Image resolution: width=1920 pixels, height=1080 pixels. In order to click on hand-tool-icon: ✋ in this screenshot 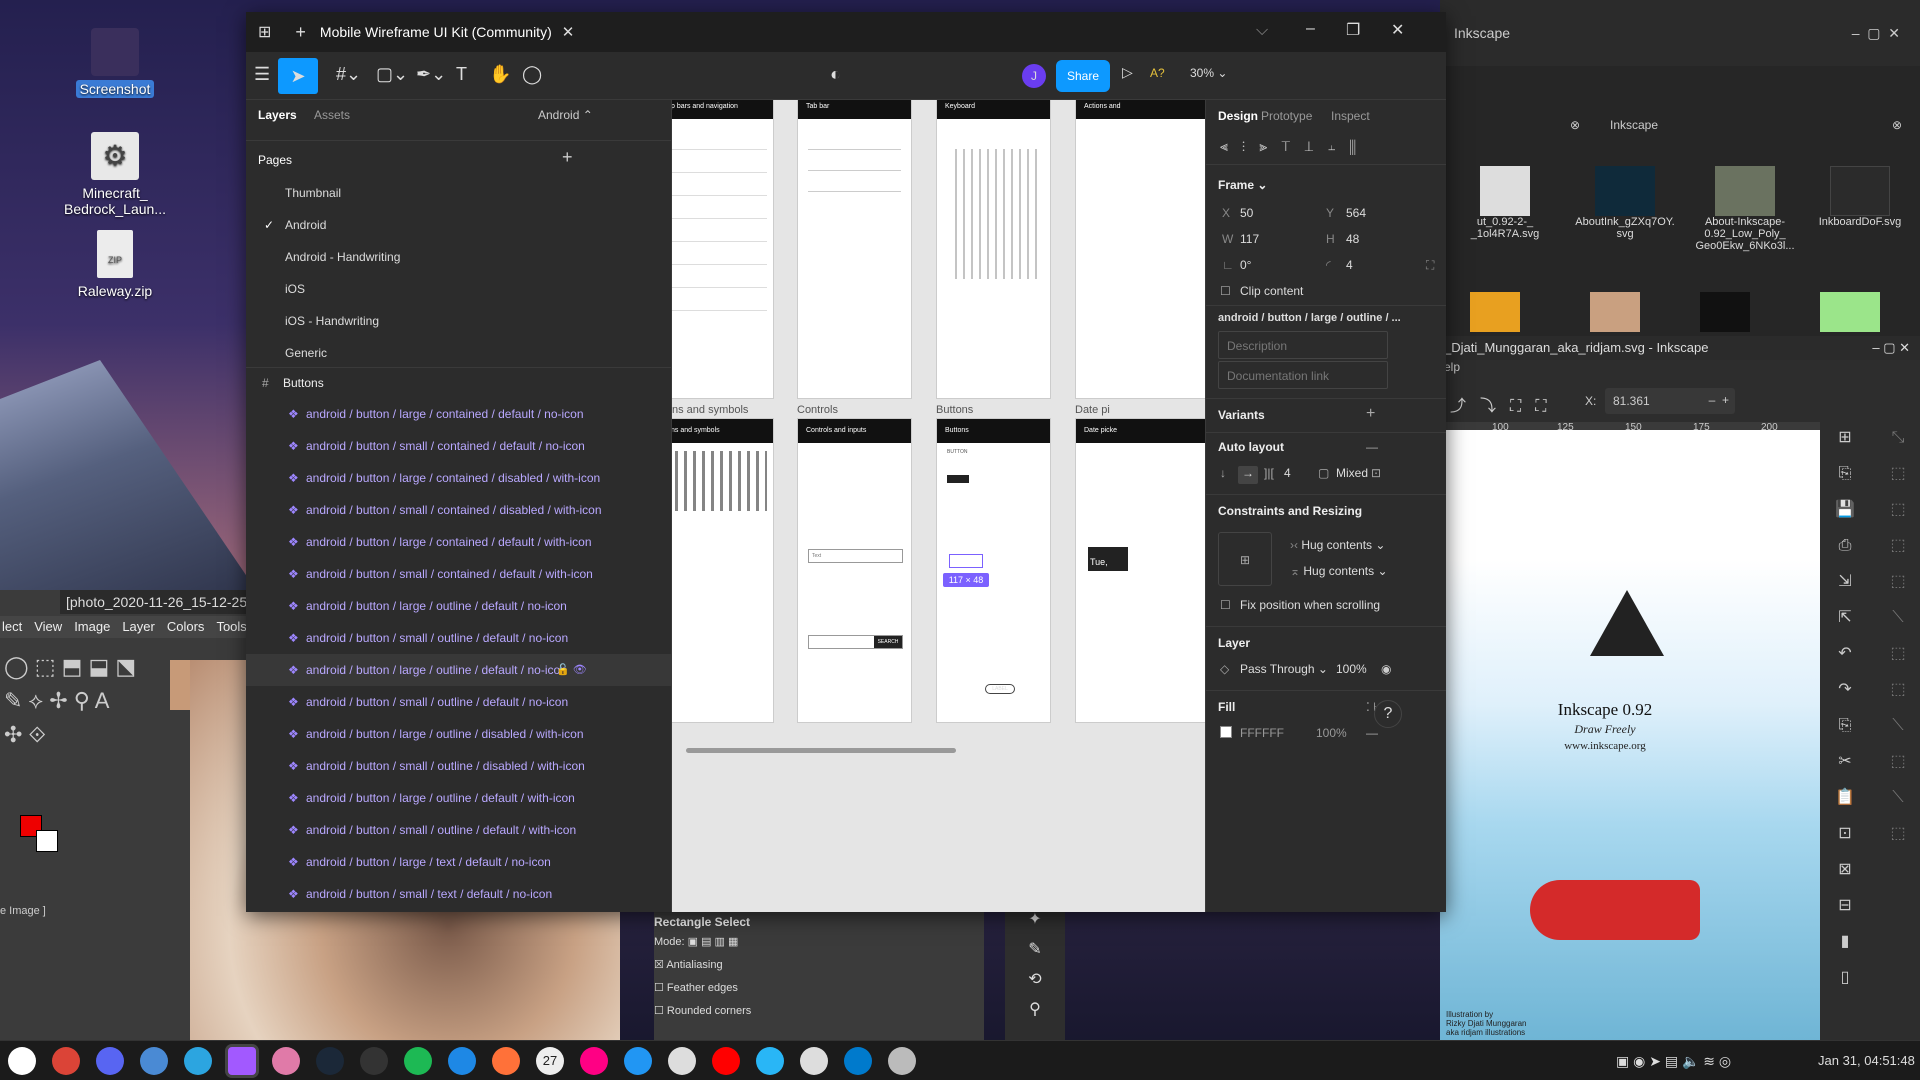, I will do `click(500, 74)`.